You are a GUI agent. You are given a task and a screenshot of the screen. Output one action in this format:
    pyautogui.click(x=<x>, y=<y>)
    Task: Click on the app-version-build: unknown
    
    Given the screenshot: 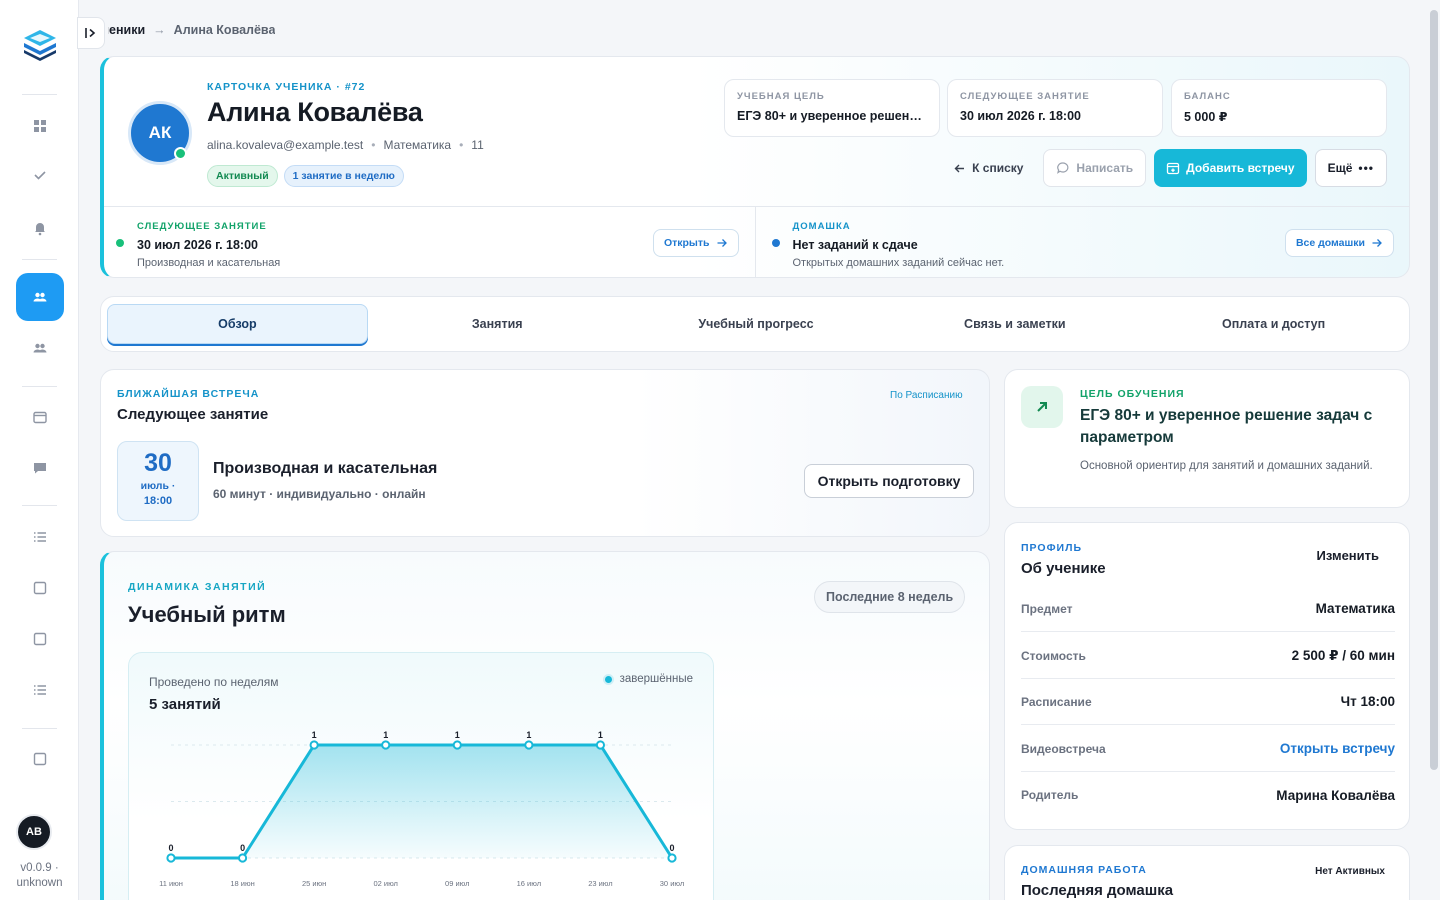 What is the action you would take?
    pyautogui.click(x=39, y=883)
    